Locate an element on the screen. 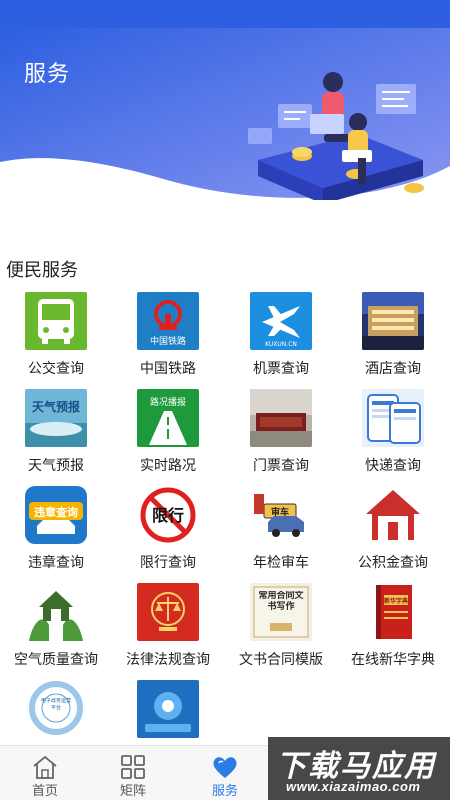 The image size is (450, 800). service-hotel: 酒店查询 is located at coordinates (393, 338).